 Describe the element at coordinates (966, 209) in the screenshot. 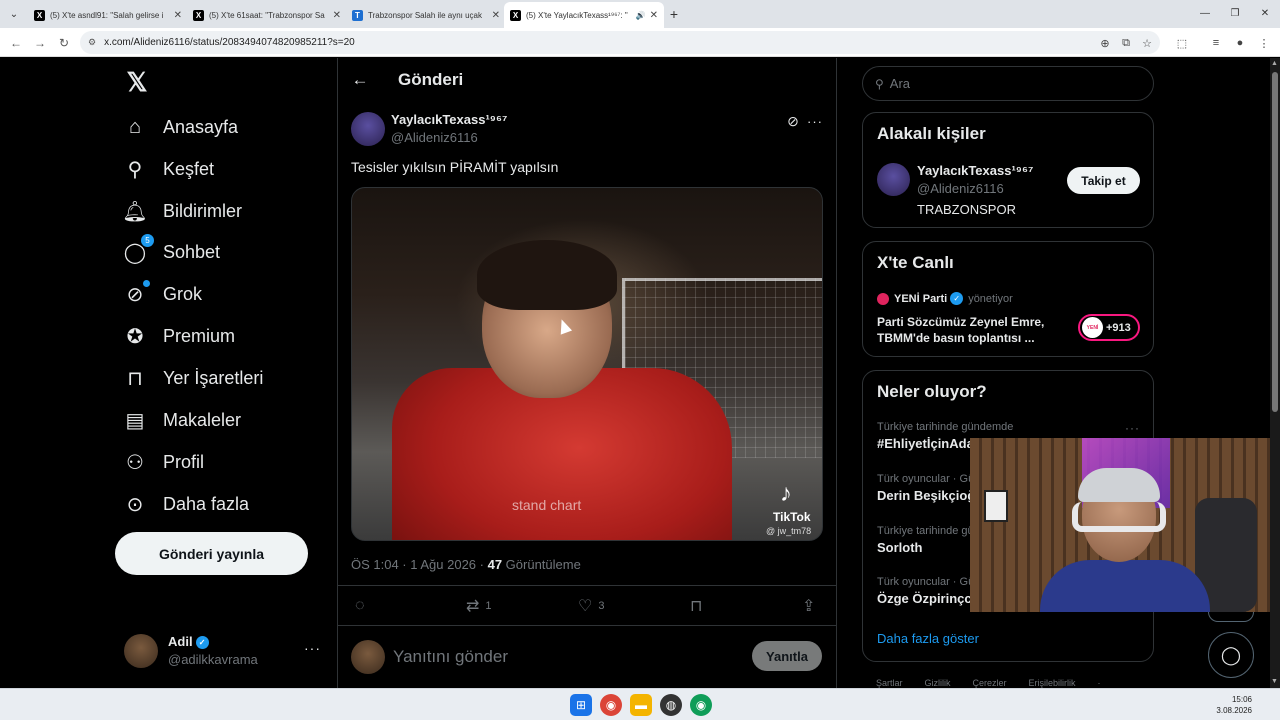

I see `relevant-bio: TRABZONSPOR` at that location.